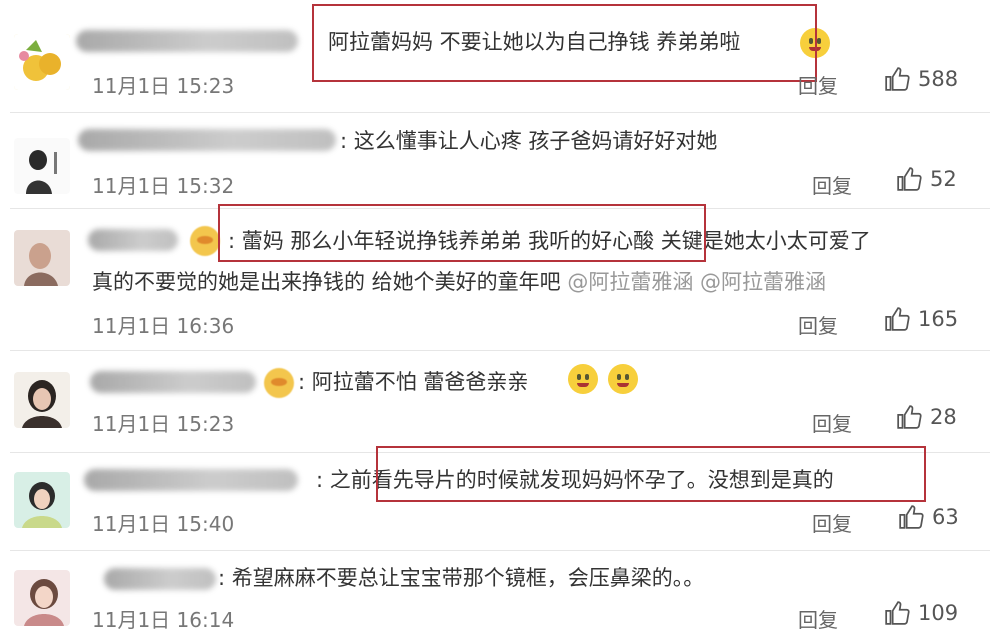 The height and width of the screenshot is (640, 1000). I want to click on like-button: 52, so click(926, 179).